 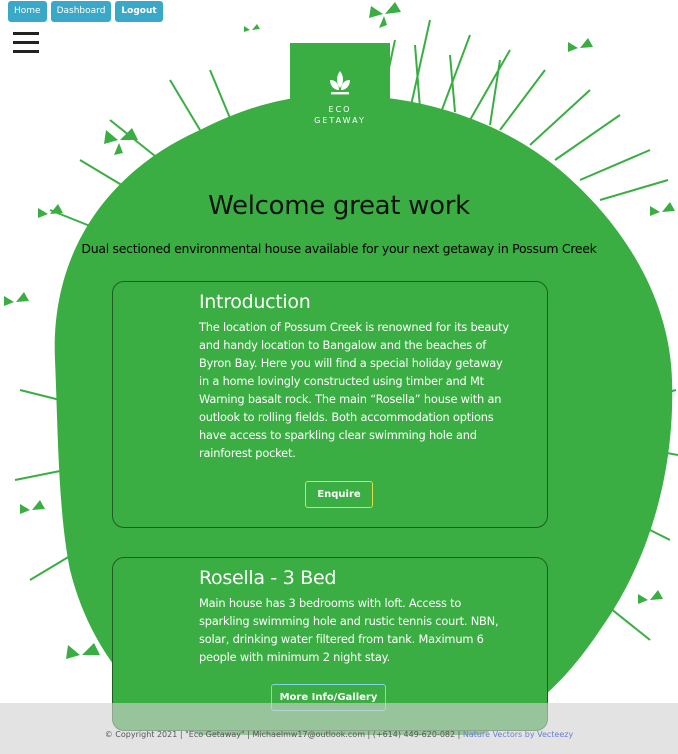 What do you see at coordinates (268, 578) in the screenshot?
I see `card-title: Rosella - 3 Bed` at bounding box center [268, 578].